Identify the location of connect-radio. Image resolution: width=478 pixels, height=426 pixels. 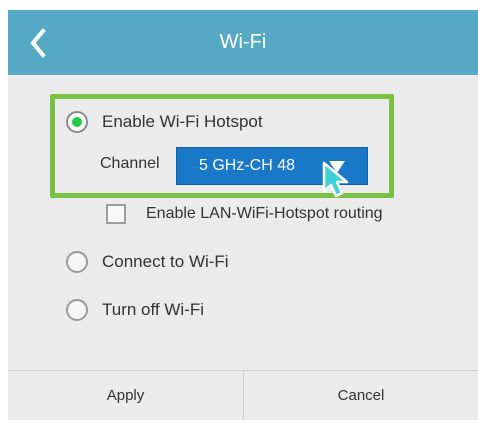
(77, 262).